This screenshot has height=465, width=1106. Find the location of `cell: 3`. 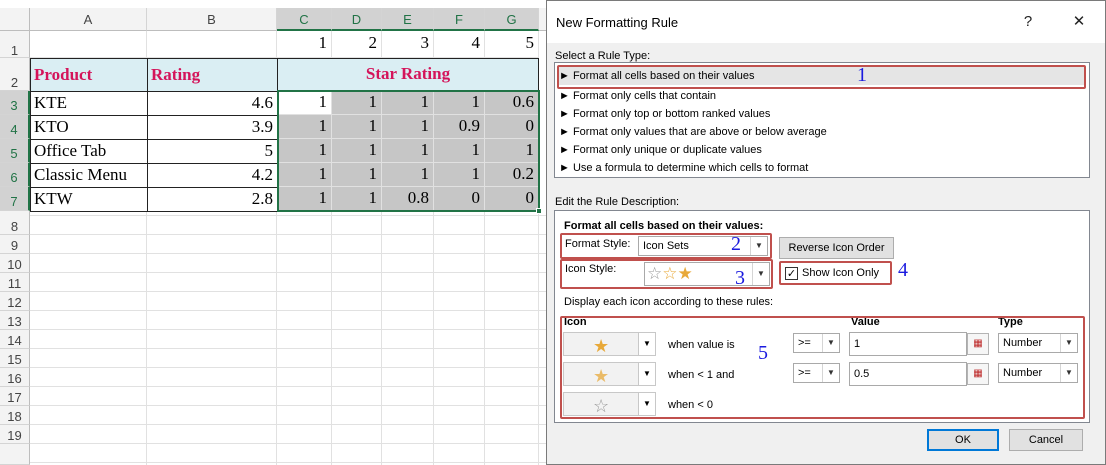

cell: 3 is located at coordinates (408, 44).